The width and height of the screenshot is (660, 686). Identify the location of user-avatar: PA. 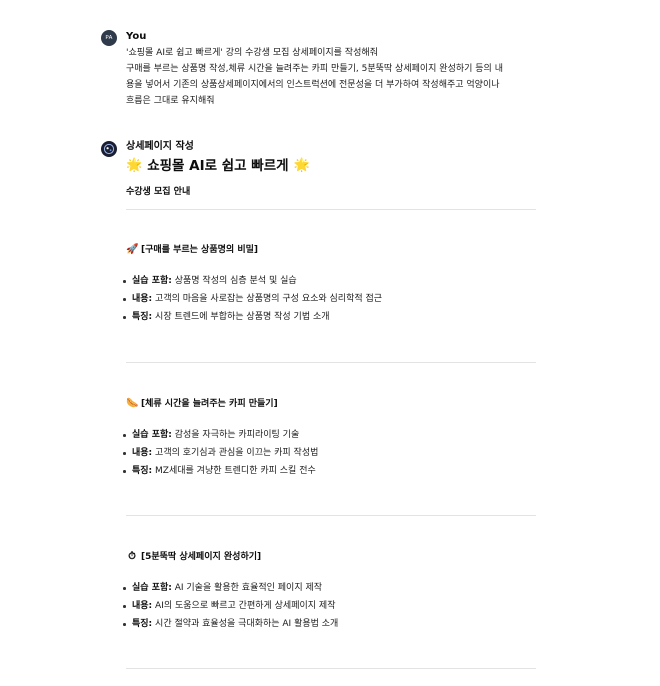
(109, 38).